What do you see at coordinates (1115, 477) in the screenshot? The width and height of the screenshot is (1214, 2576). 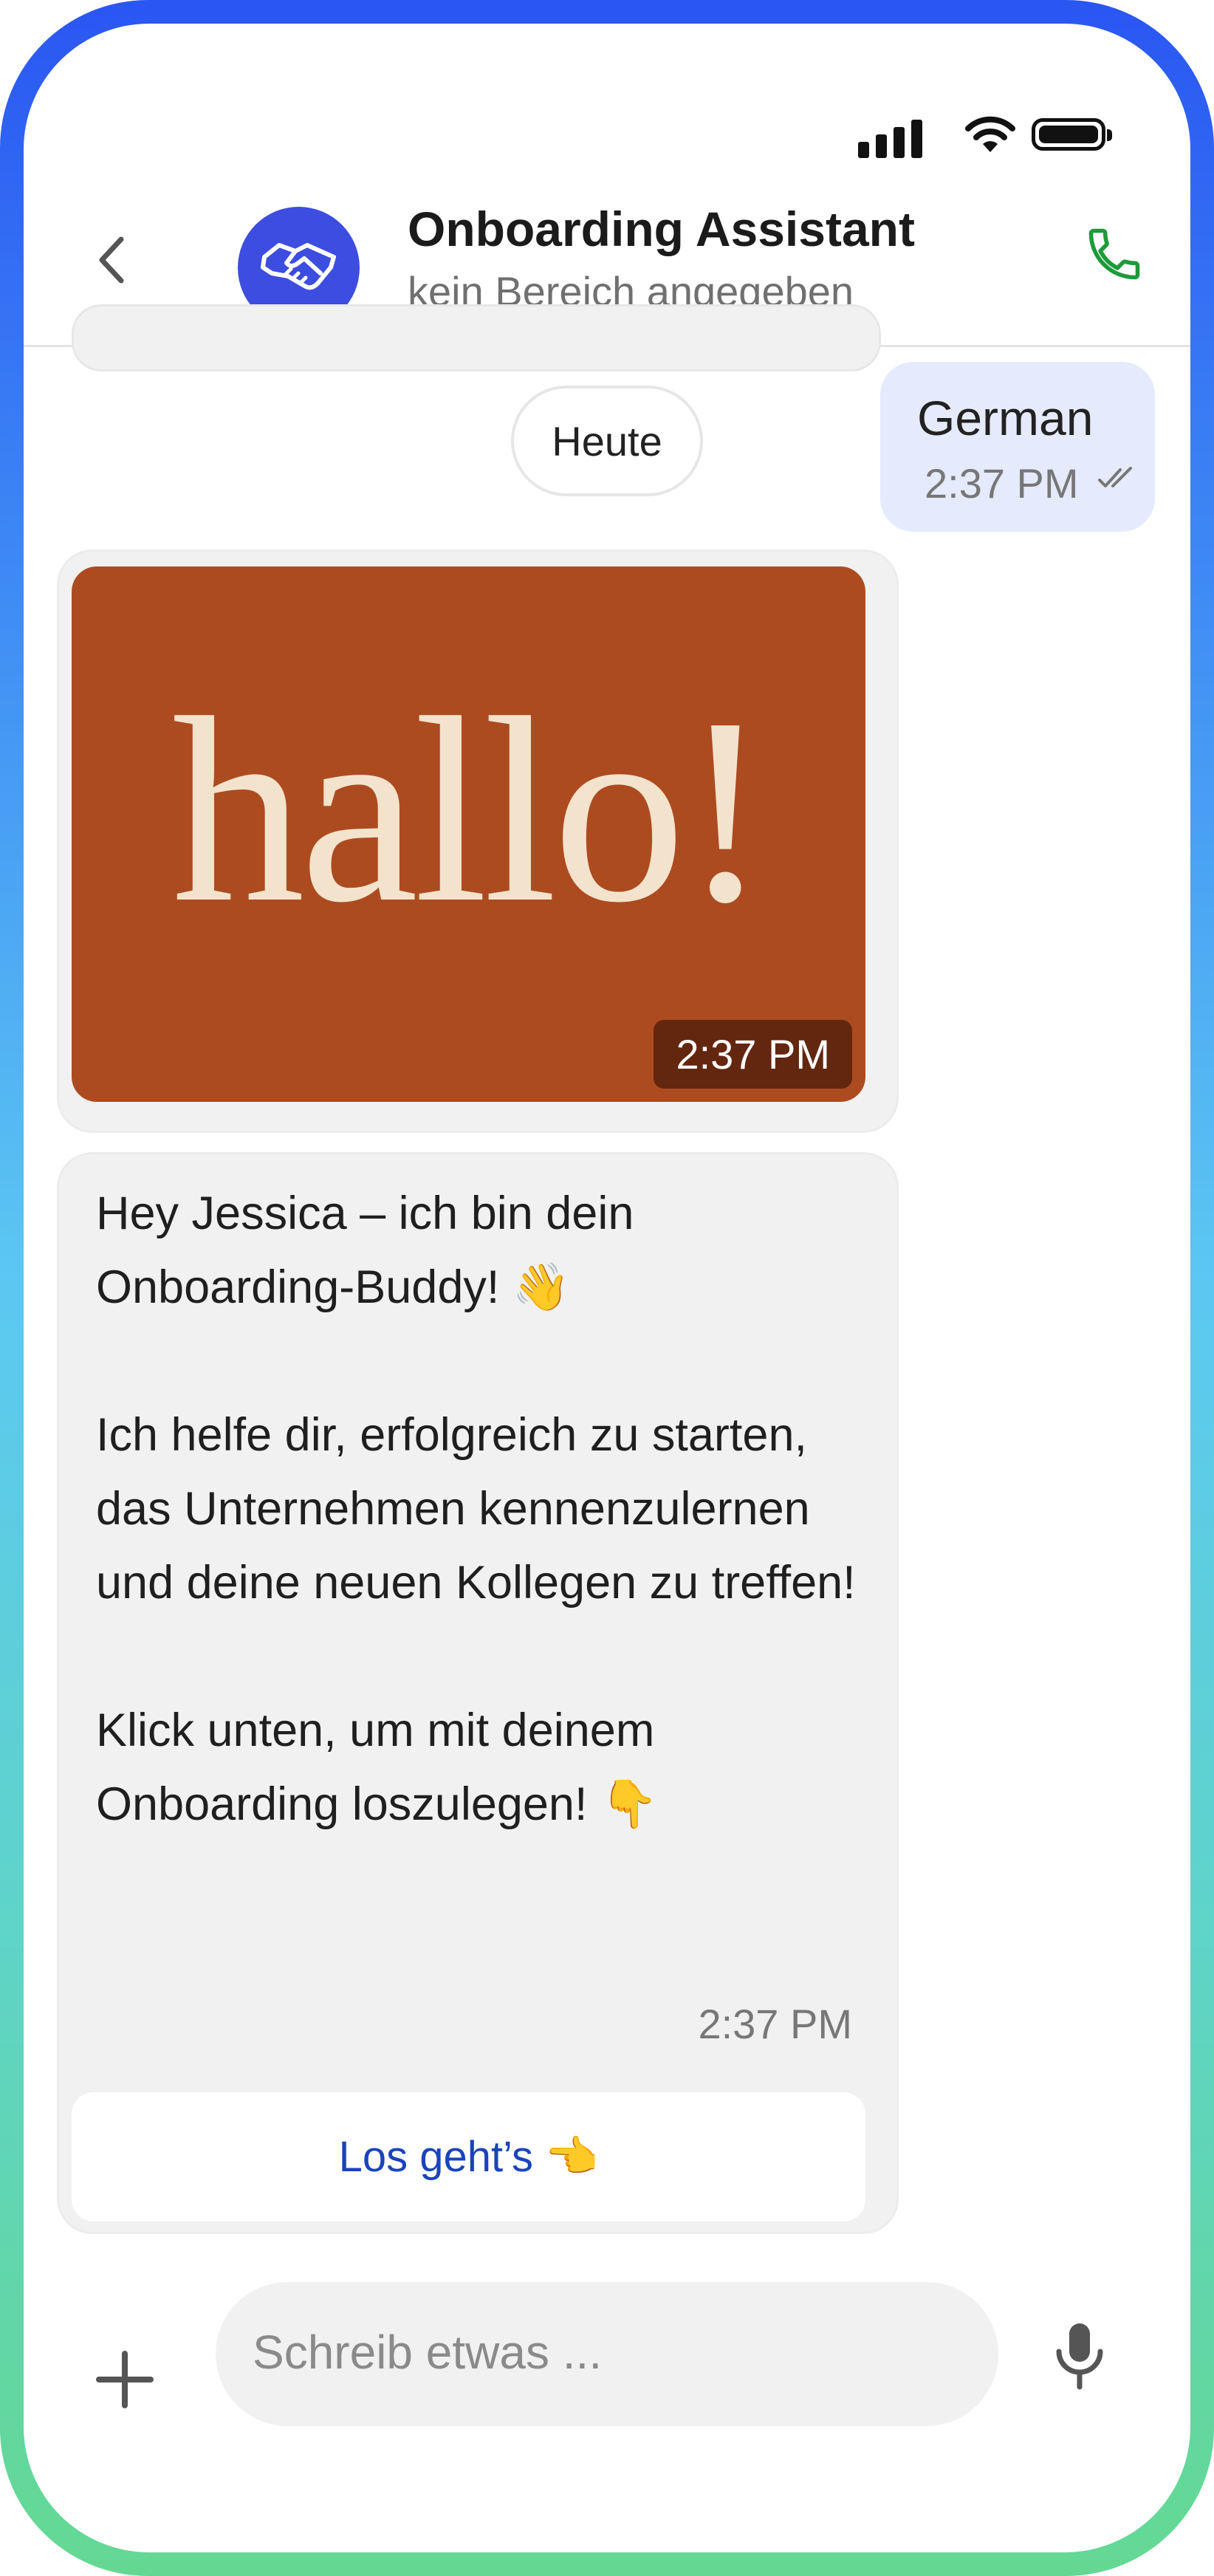 I see `read-receipt-icon` at bounding box center [1115, 477].